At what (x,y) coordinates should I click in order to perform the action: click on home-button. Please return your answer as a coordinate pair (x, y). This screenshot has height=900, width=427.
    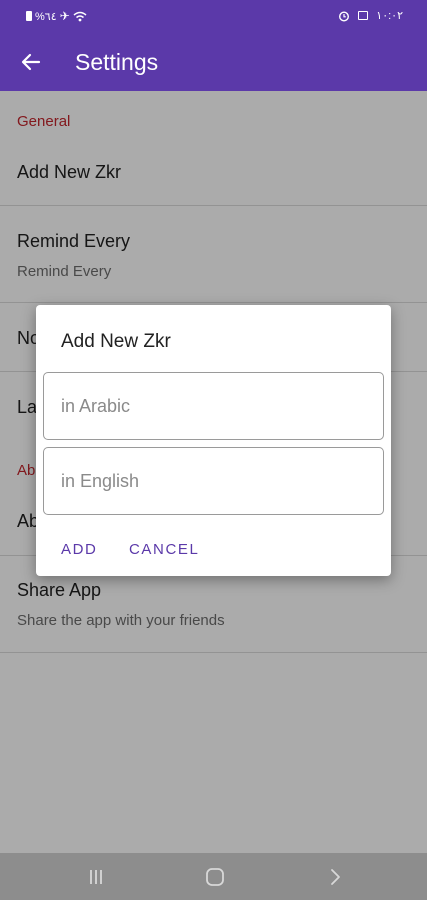
    Looking at the image, I should click on (215, 877).